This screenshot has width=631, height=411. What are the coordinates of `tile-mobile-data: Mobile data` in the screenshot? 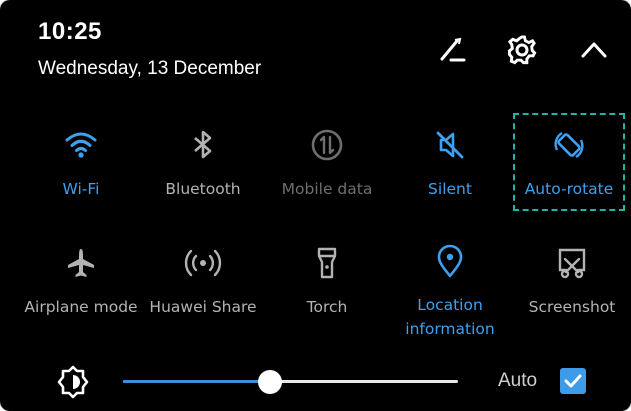 It's located at (327, 173).